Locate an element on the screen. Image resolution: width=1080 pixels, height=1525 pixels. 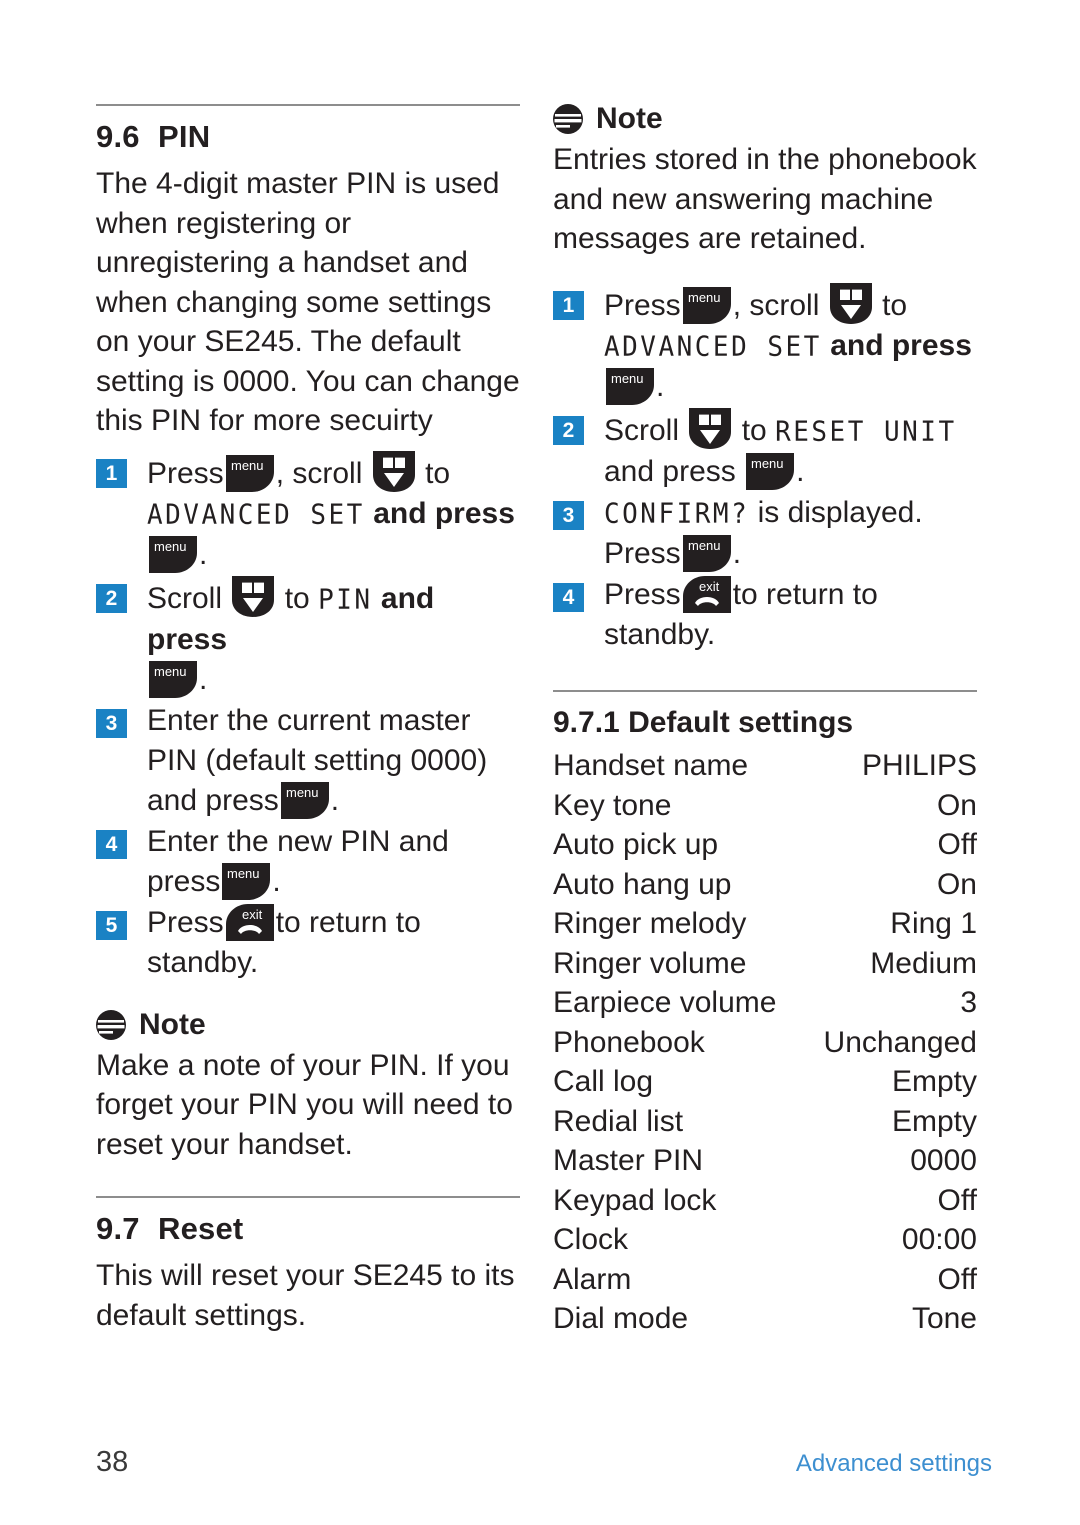
table-row: Master PIN 0000 is located at coordinates (765, 1161).